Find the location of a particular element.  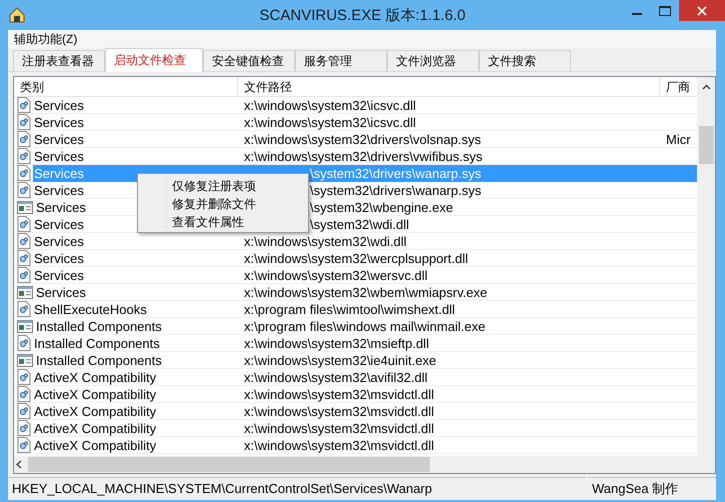

horizontal-scrollbar is located at coordinates (364, 464).